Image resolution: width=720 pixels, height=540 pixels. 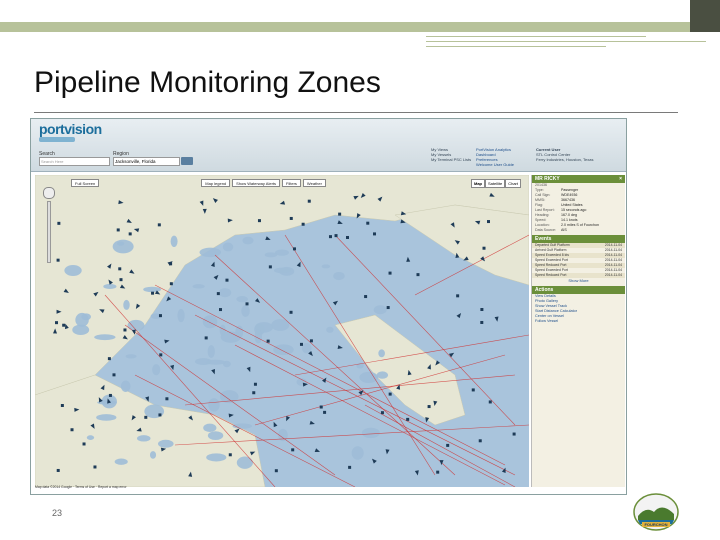 I want to click on tab-waterway-alerts: Show Waterway Alerts, so click(x=256, y=183).